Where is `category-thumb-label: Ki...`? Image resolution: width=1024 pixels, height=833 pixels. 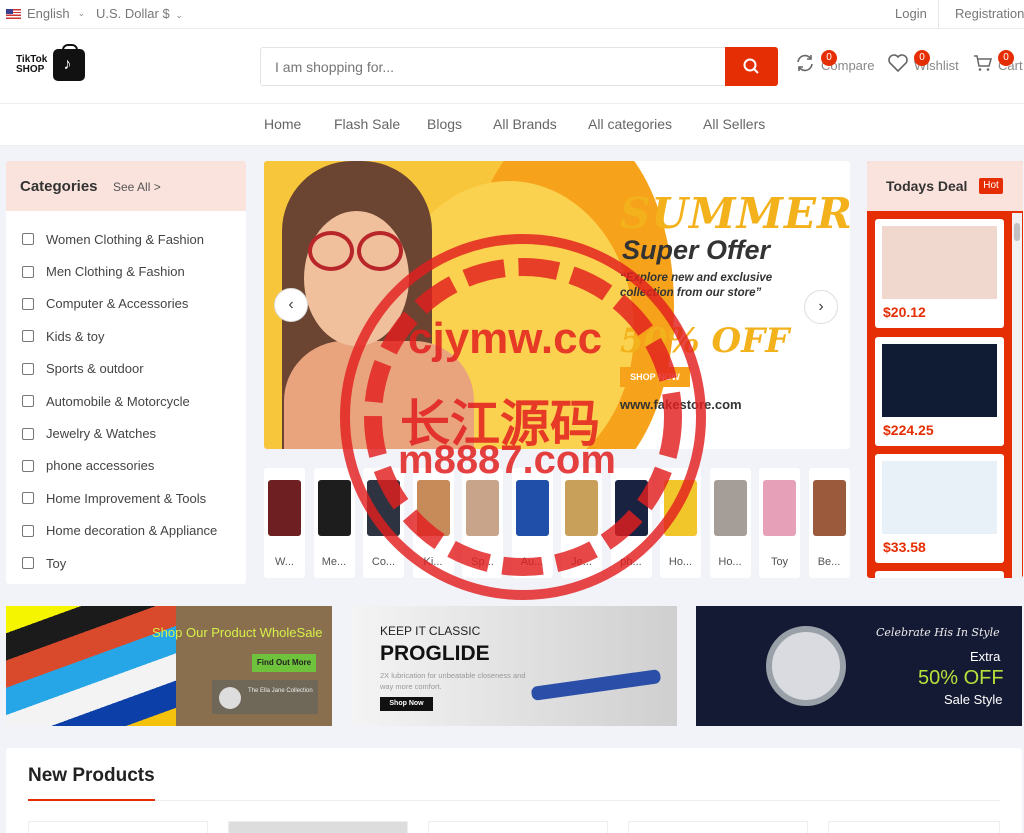
category-thumb-label: Ki... is located at coordinates (433, 562).